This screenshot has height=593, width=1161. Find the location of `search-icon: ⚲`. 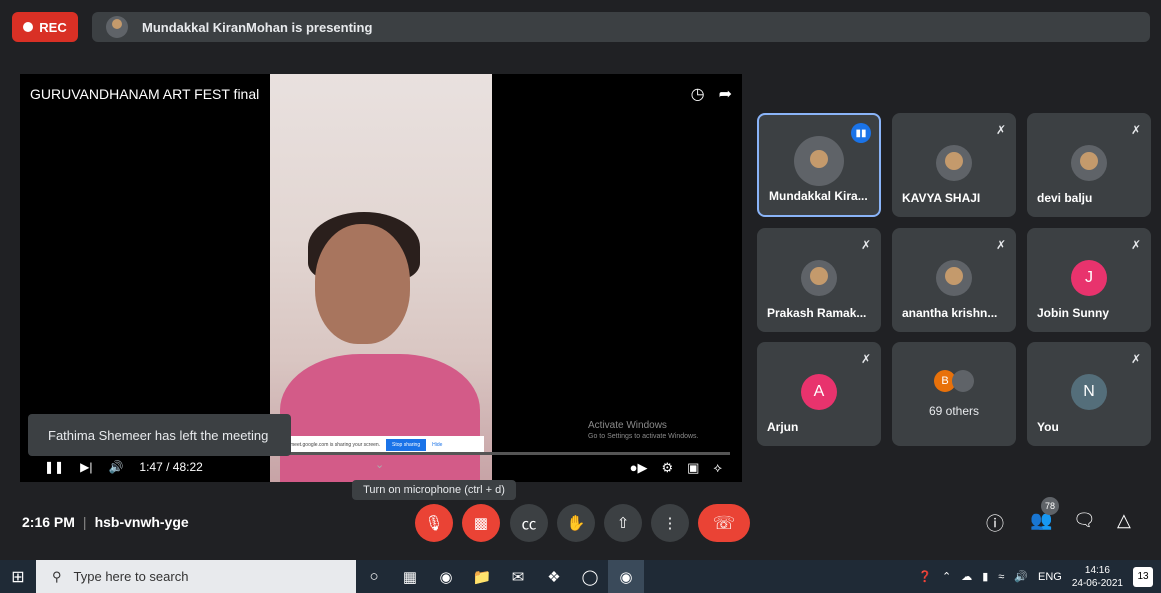

search-icon: ⚲ is located at coordinates (57, 576).